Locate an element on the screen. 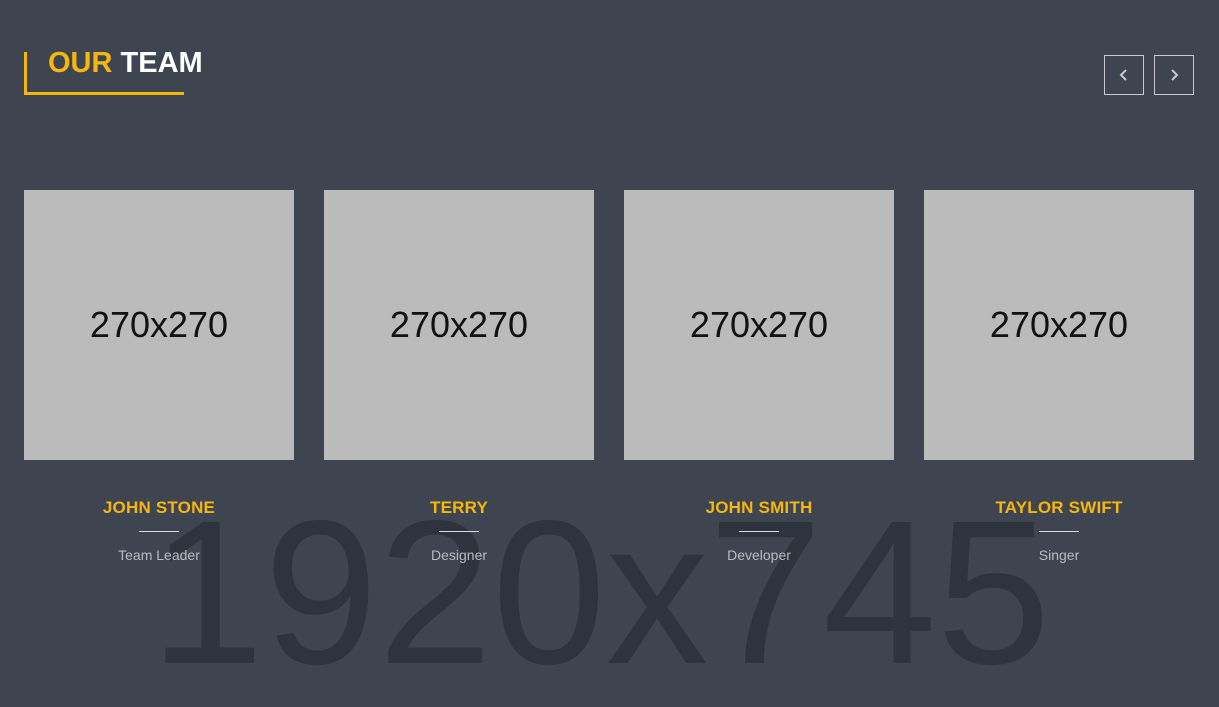 The image size is (1219, 707). carousel-prev-button is located at coordinates (1124, 75).